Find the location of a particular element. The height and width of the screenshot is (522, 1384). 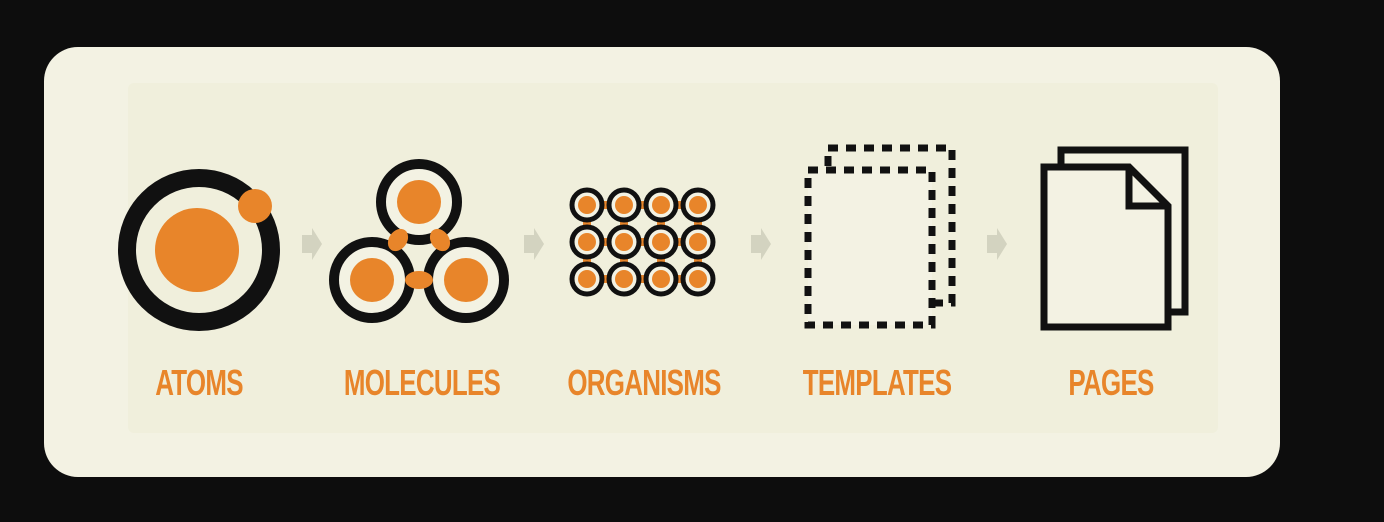

stage-label-organisms: ORGANISMS is located at coordinates (644, 382).